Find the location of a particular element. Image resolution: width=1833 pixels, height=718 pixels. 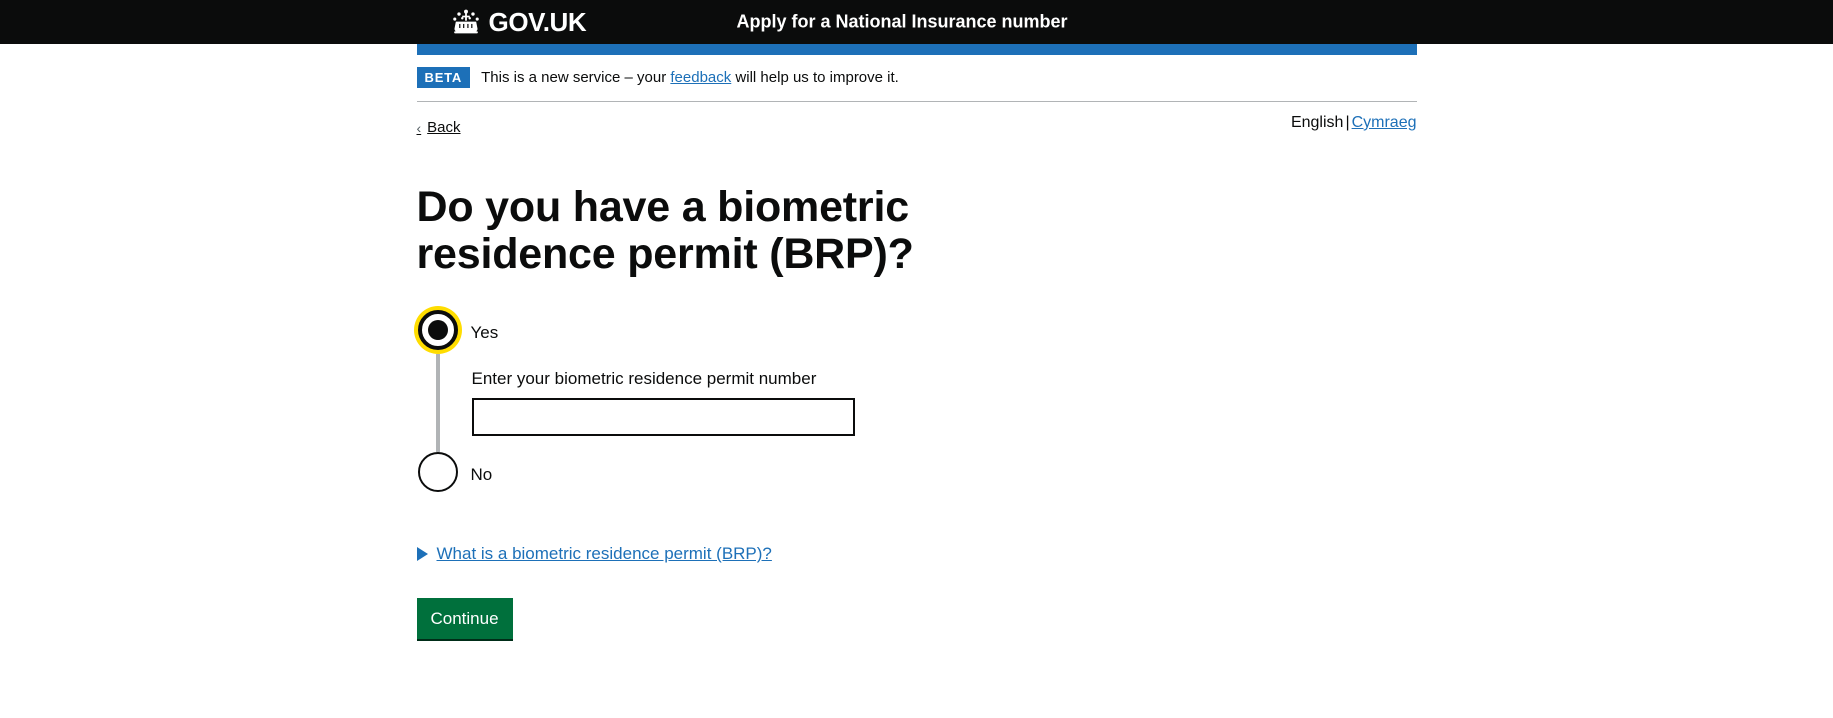

service-name-link: Apply for a National Insurance number is located at coordinates (902, 22).